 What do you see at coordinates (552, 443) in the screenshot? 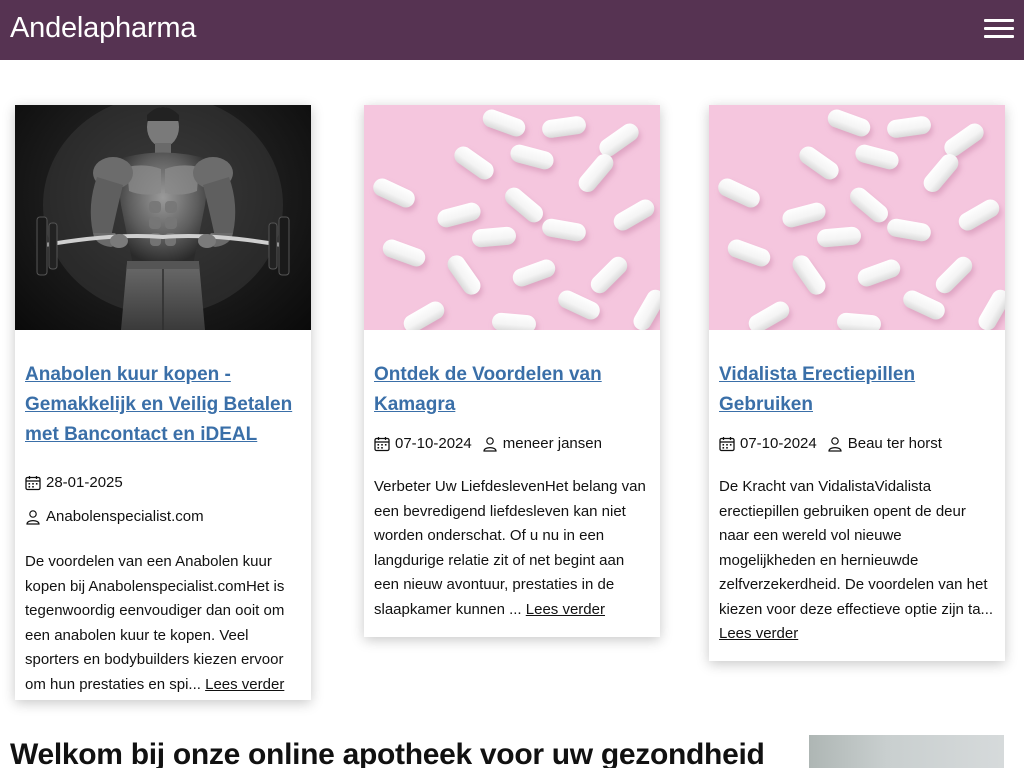
I see `post-author-text: meneer jansen` at bounding box center [552, 443].